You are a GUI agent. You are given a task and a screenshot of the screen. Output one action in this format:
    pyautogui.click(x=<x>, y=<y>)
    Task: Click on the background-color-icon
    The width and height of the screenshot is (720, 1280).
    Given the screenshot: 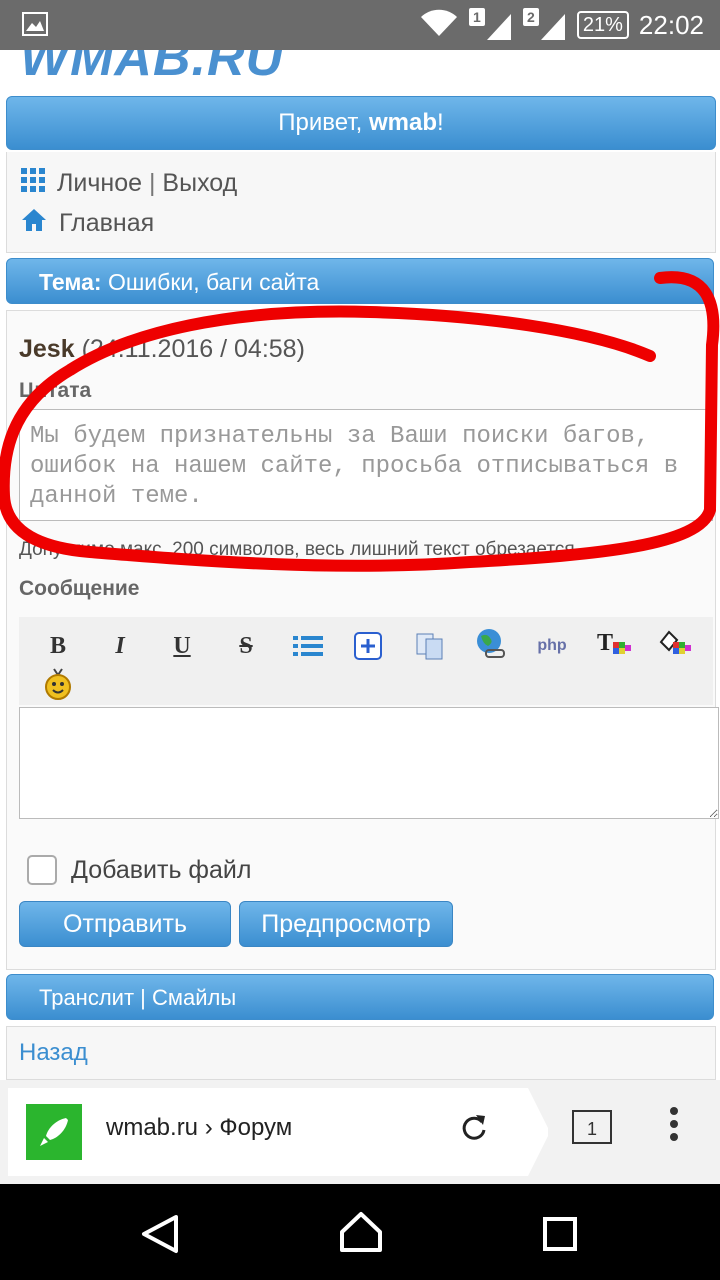 What is the action you would take?
    pyautogui.click(x=674, y=644)
    